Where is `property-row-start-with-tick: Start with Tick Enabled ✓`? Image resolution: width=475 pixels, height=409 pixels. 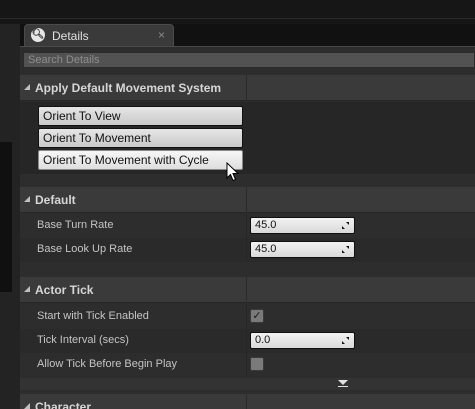 property-row-start-with-tick: Start with Tick Enabled ✓ is located at coordinates (247, 317).